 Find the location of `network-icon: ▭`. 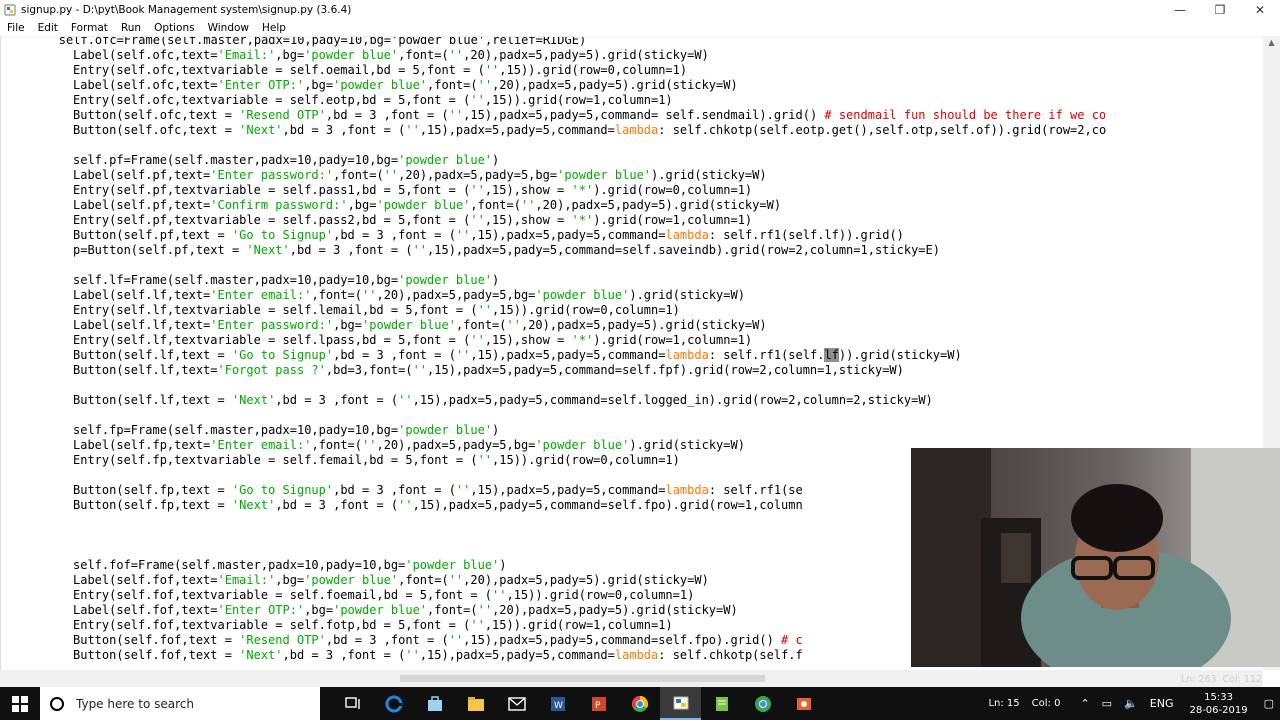

network-icon: ▭ is located at coordinates (1107, 703).